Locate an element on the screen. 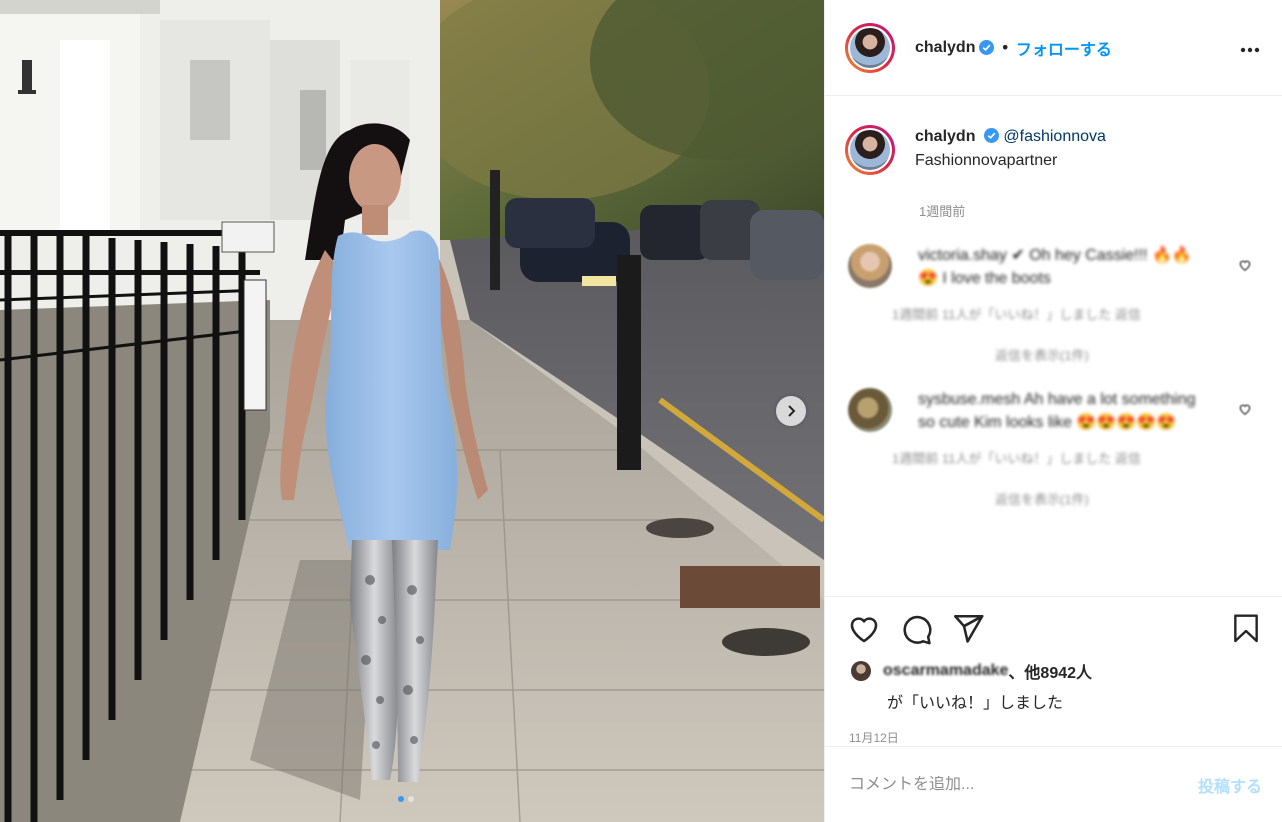 The image size is (1282, 822). comment-input is located at coordinates (1023, 784).